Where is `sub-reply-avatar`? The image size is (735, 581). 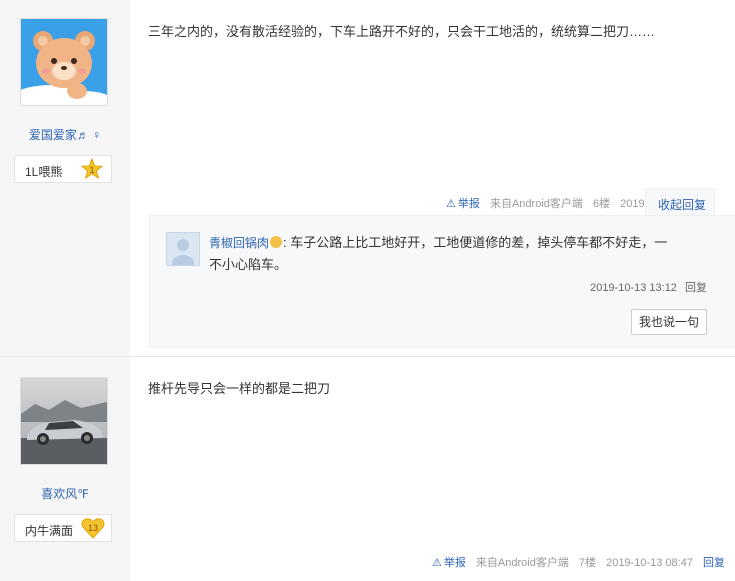 sub-reply-avatar is located at coordinates (183, 251).